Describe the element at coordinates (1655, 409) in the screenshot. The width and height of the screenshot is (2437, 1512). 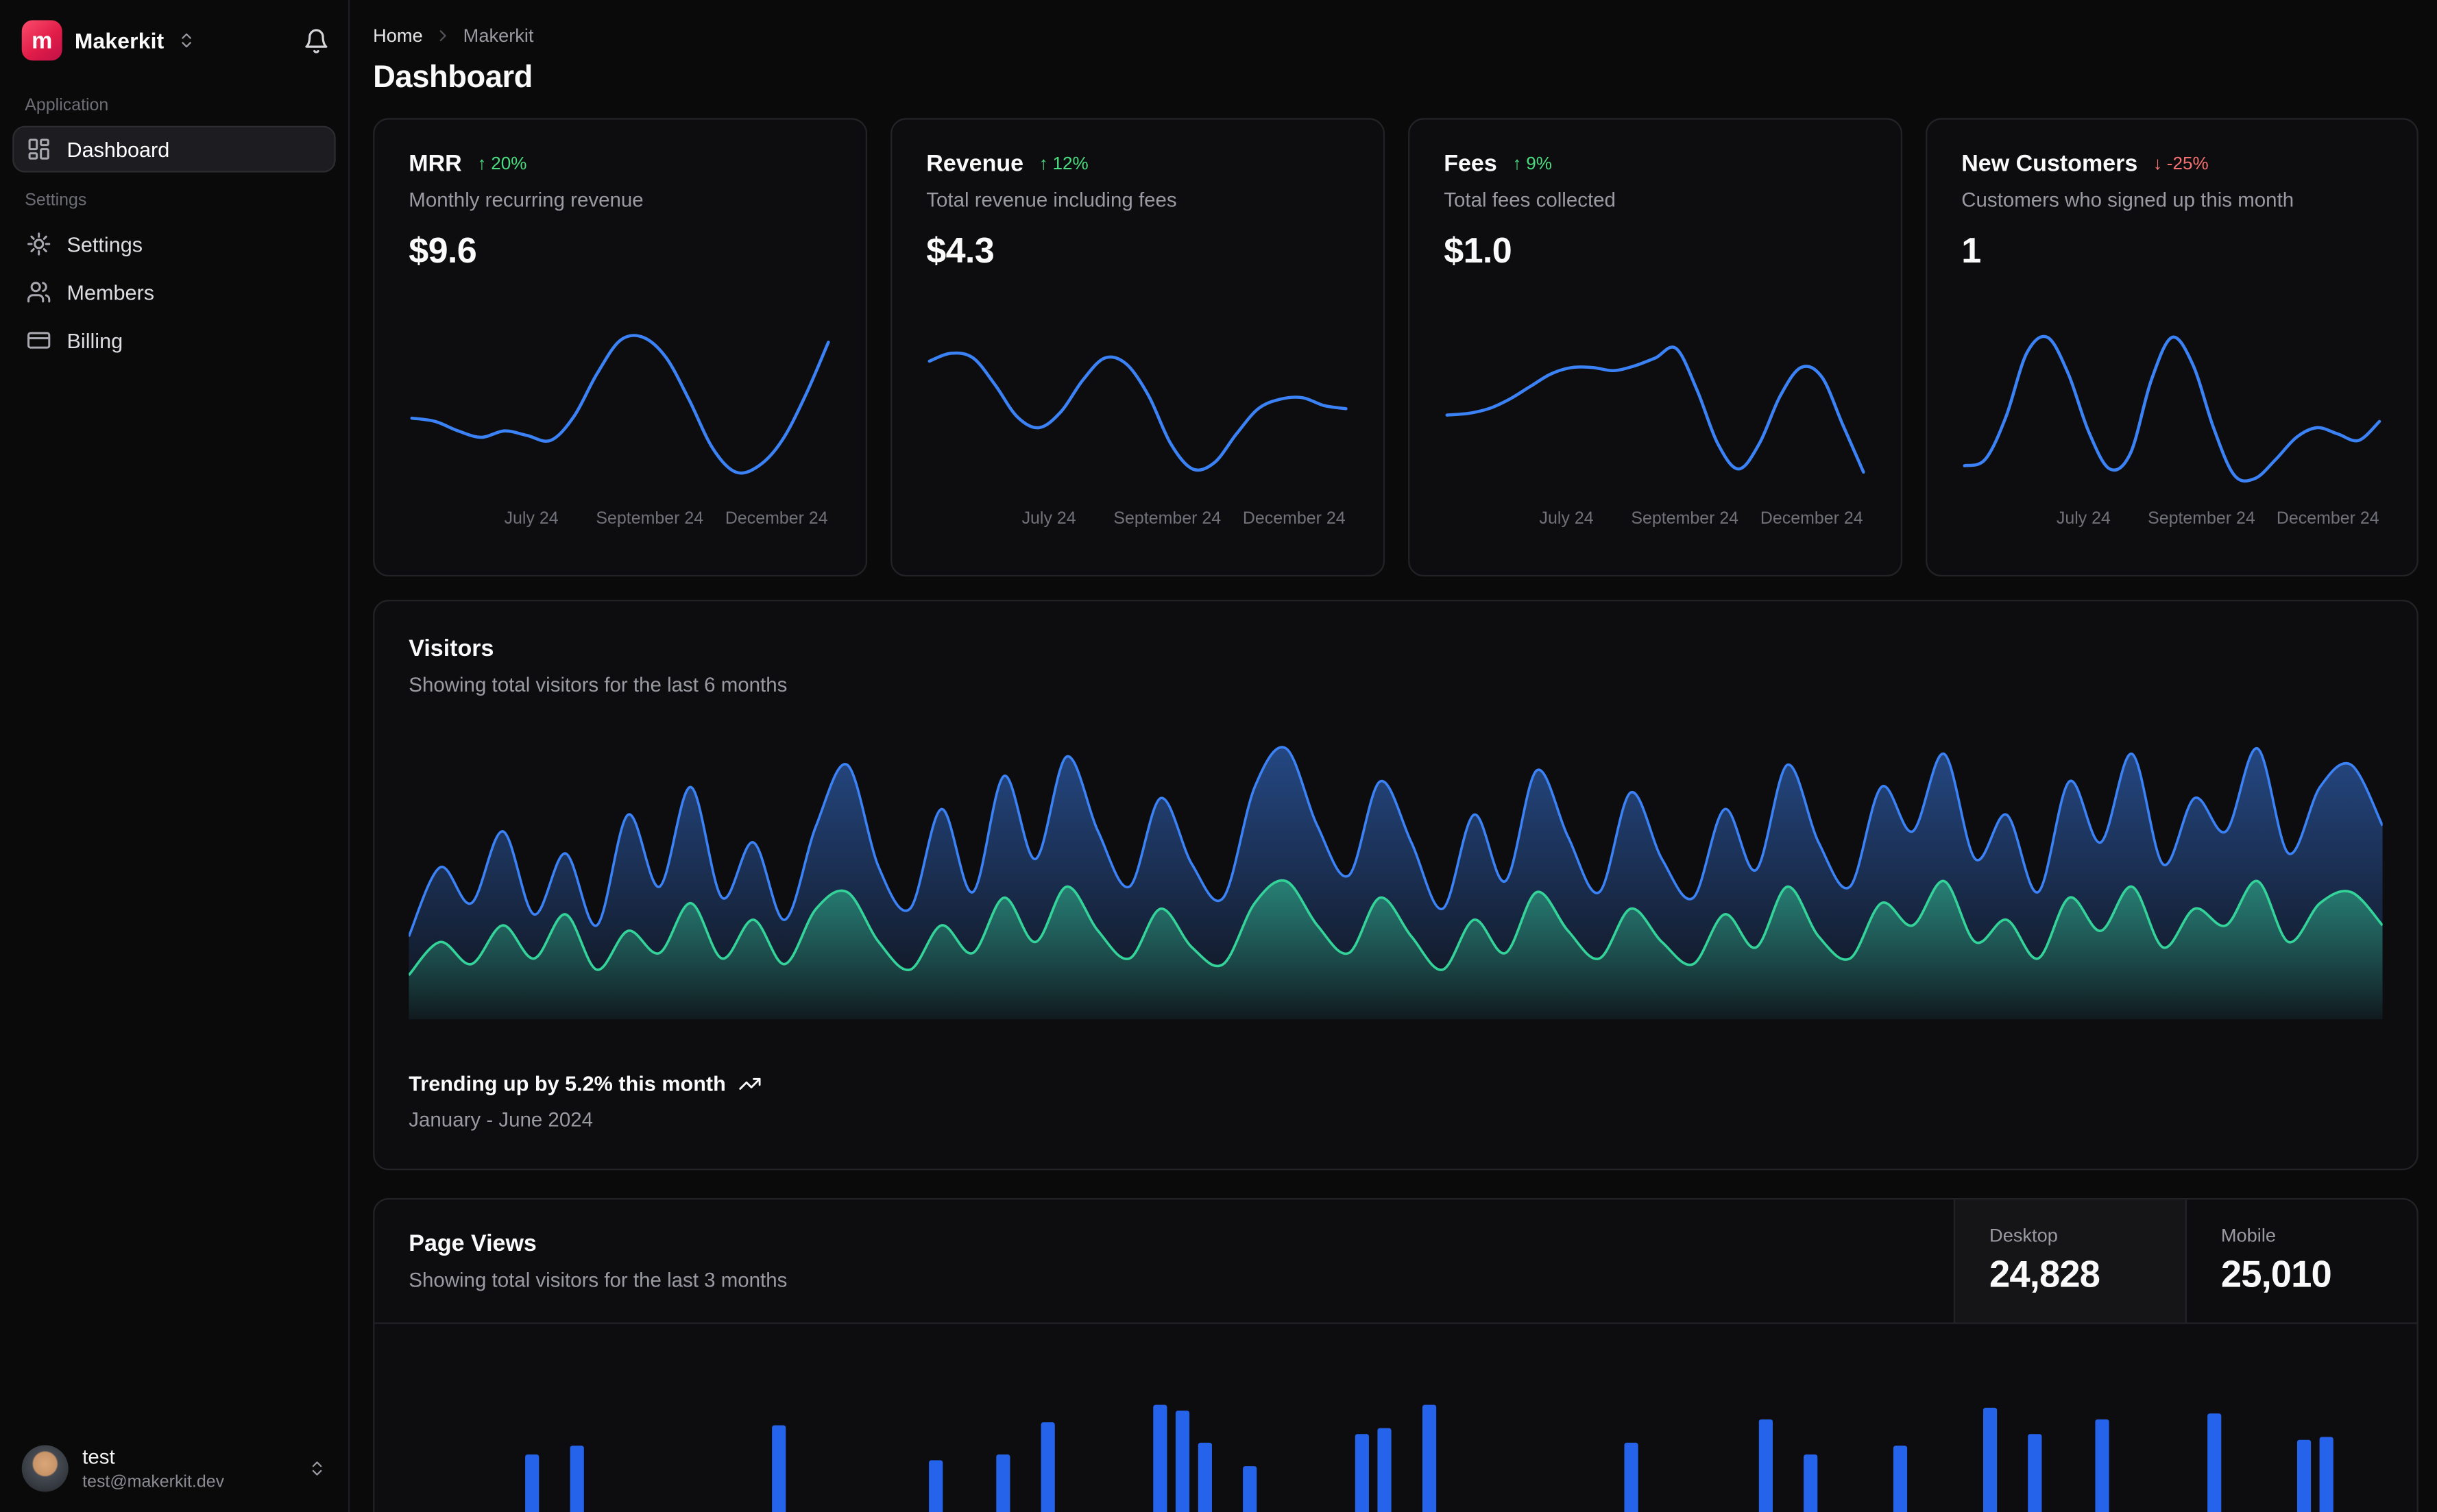
I see `fees-sparkline-chart` at that location.